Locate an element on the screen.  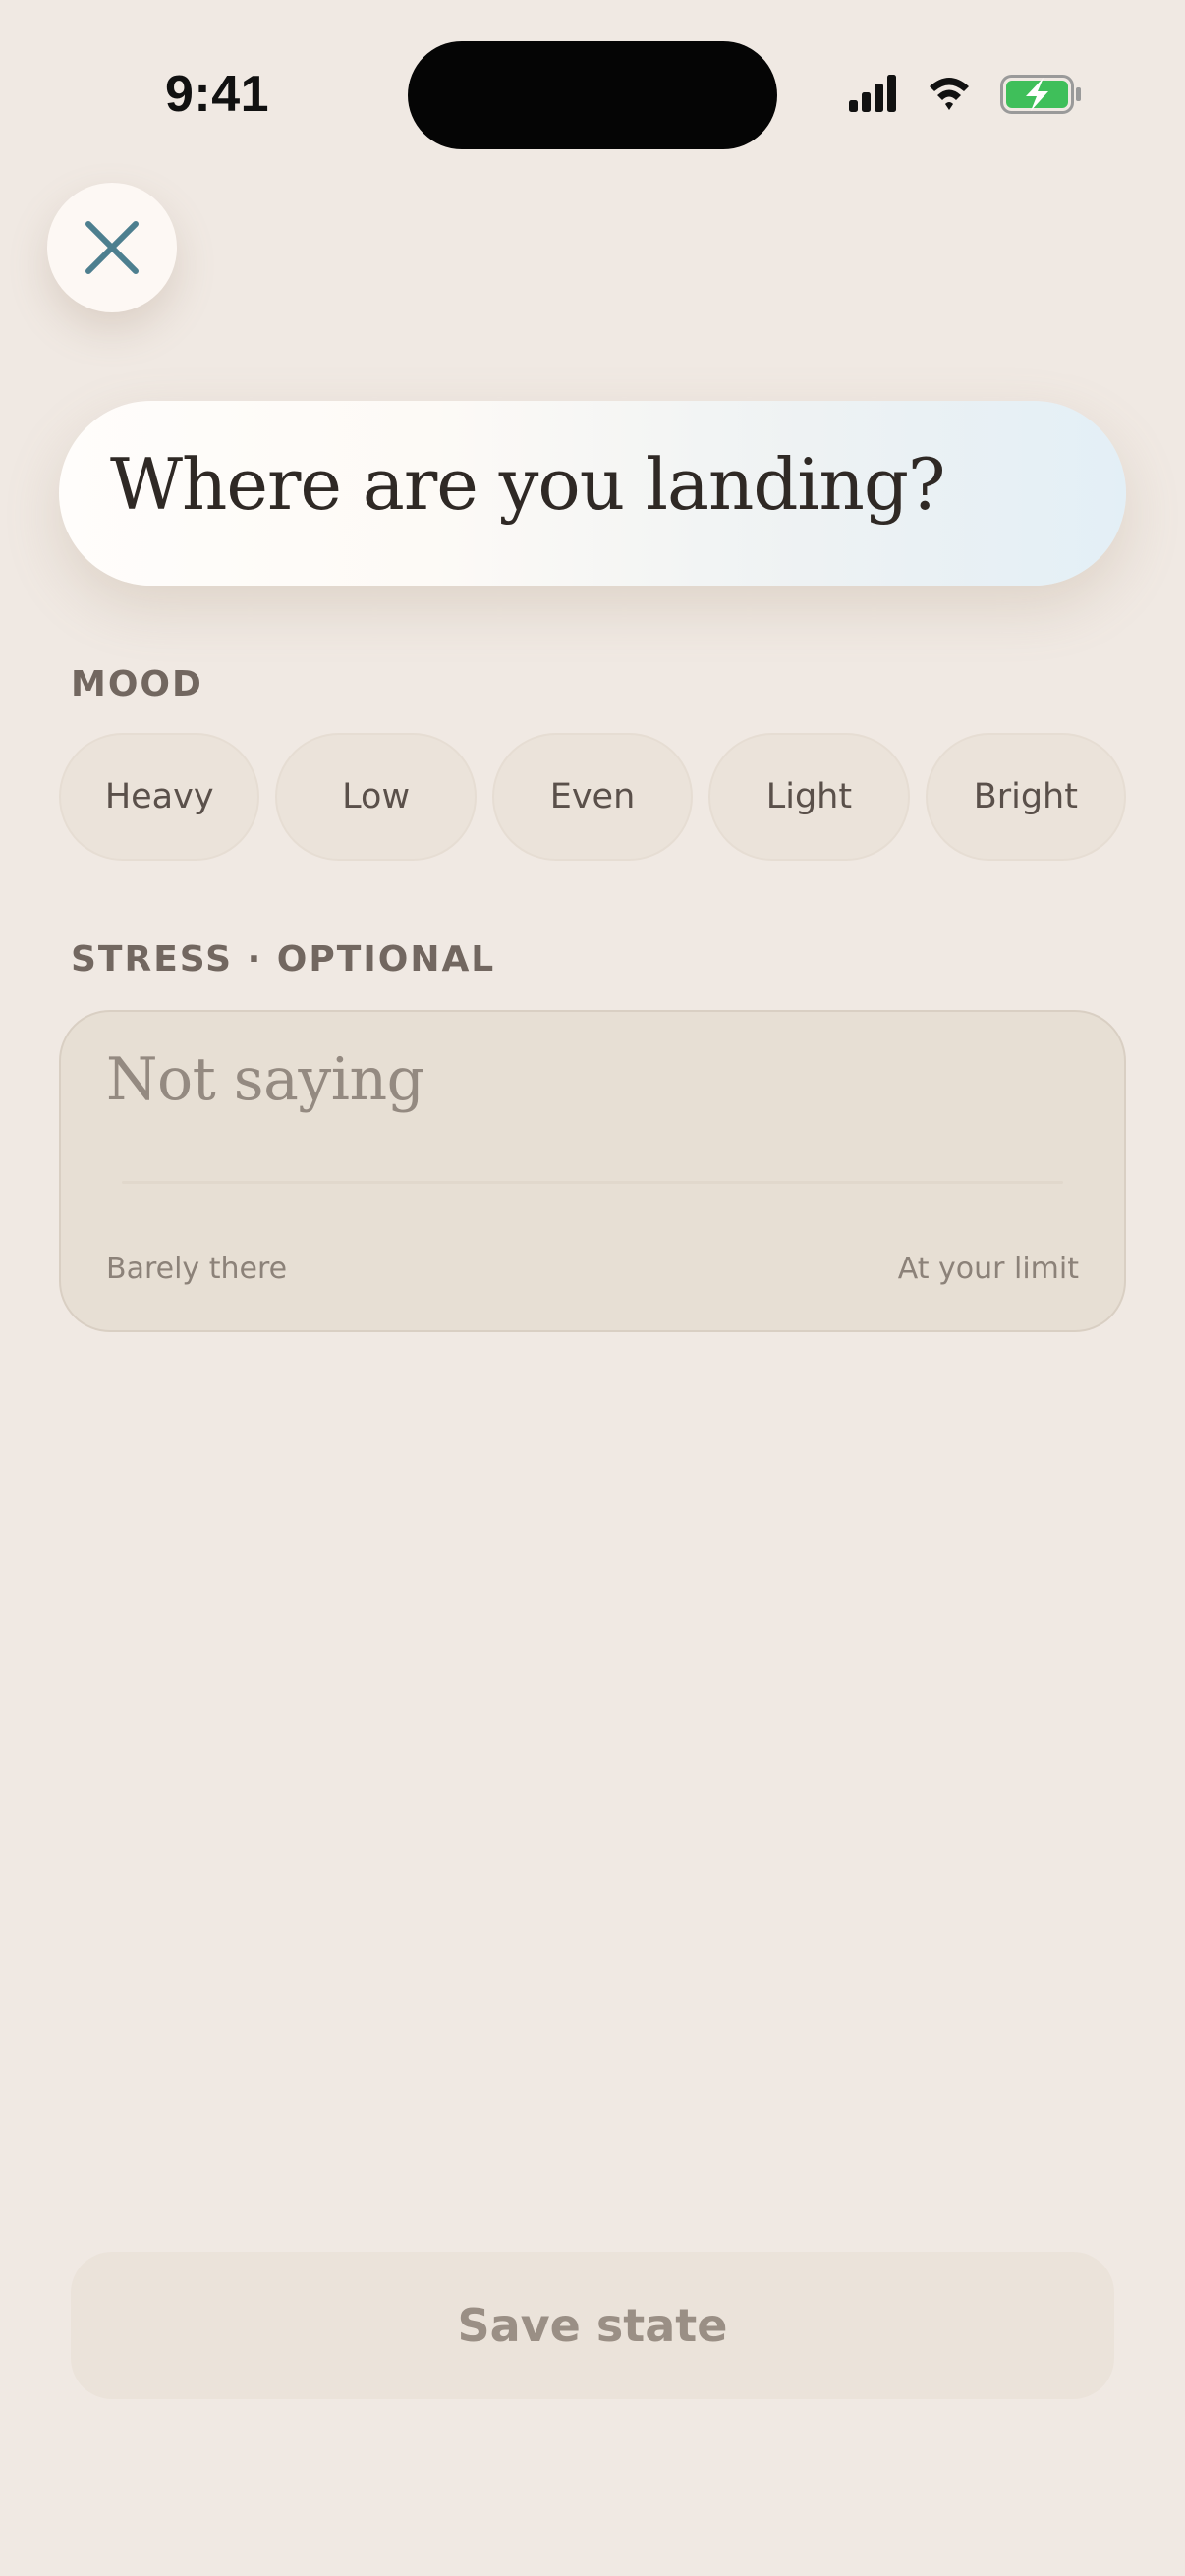
battery-charging-icon is located at coordinates (1041, 94).